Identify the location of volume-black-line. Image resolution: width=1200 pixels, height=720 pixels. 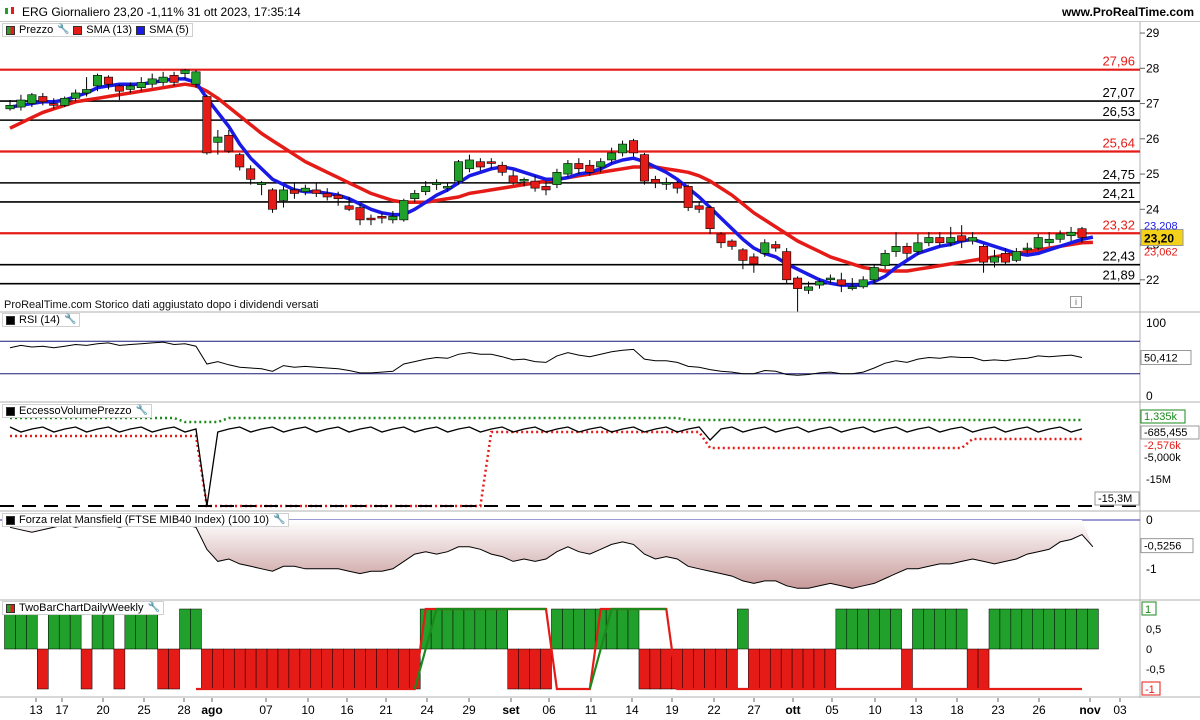
(546, 466).